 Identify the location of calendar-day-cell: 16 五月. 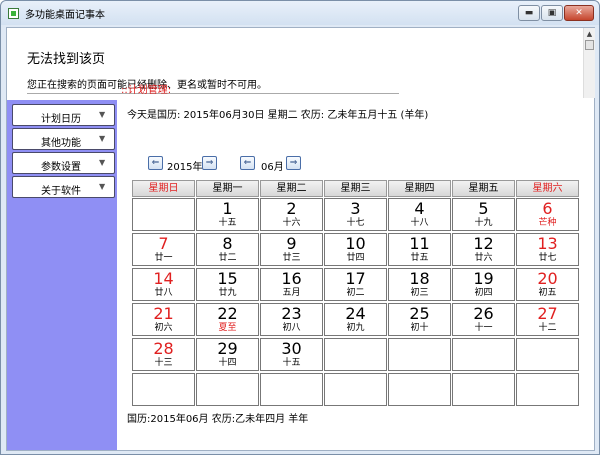
(291, 284).